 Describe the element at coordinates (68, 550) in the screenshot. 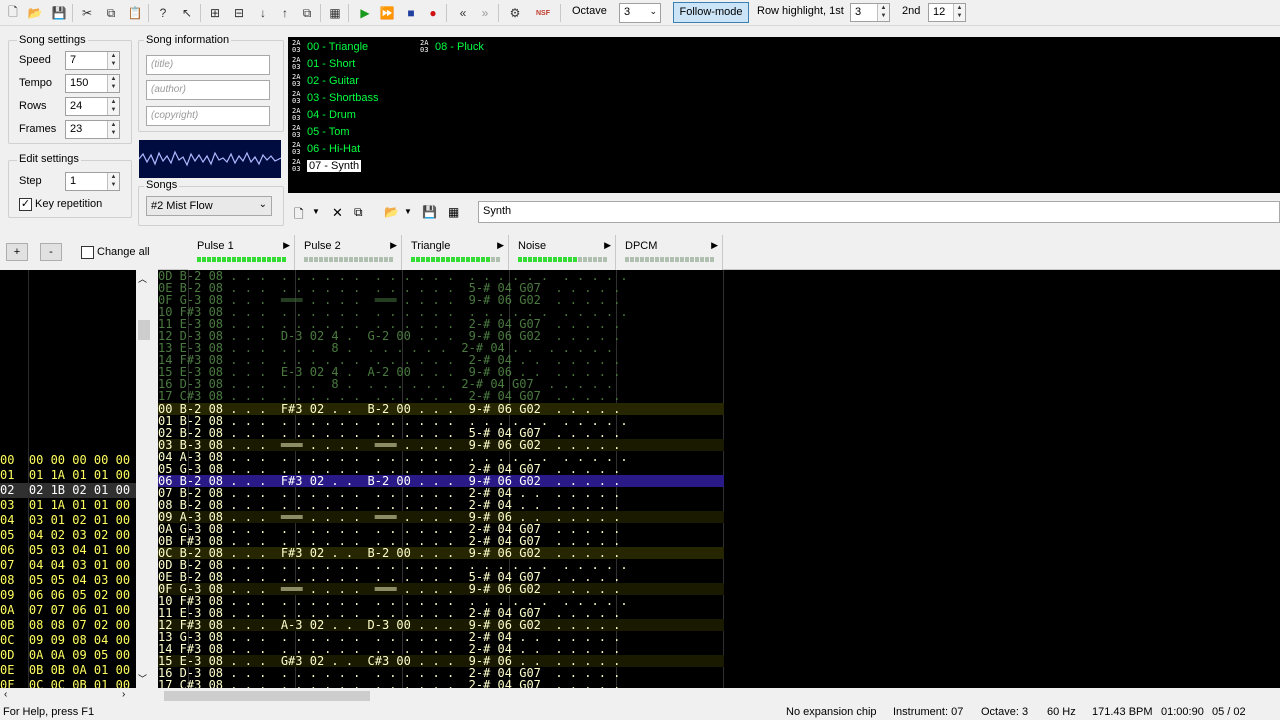

I see `frame-row: 06 05 03 04 01 00` at that location.